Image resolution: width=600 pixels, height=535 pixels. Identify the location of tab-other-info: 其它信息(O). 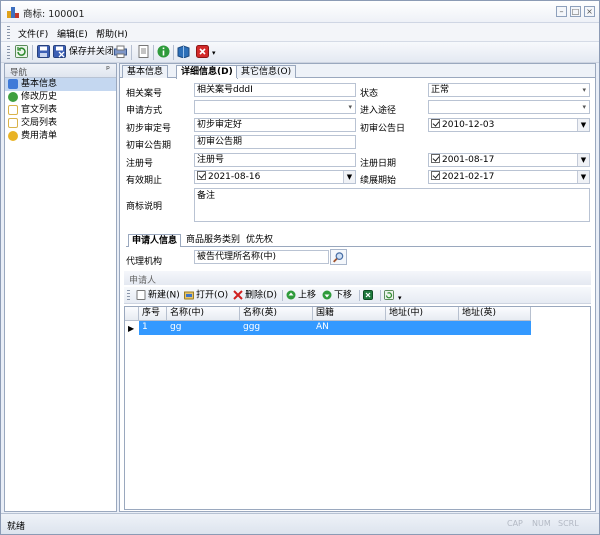
(266, 71).